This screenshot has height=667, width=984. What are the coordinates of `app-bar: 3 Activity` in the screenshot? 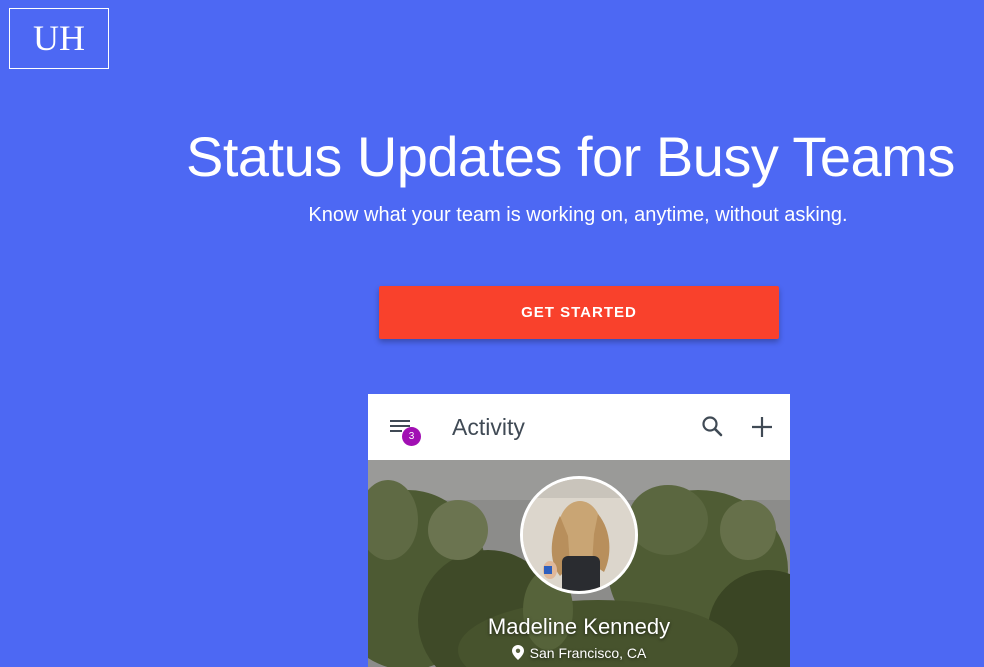 It's located at (579, 427).